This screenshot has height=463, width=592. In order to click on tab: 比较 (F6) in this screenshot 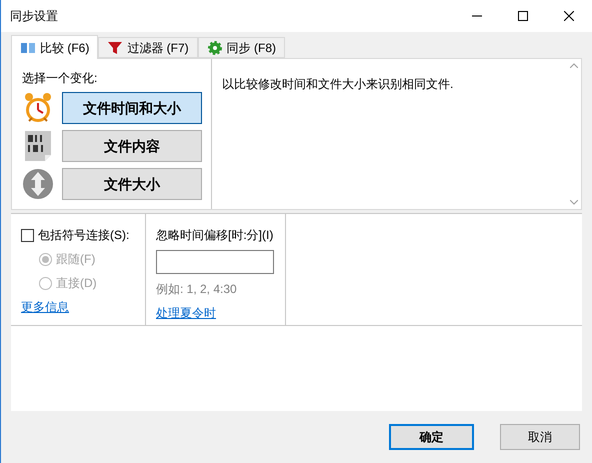, I will do `click(54, 47)`.